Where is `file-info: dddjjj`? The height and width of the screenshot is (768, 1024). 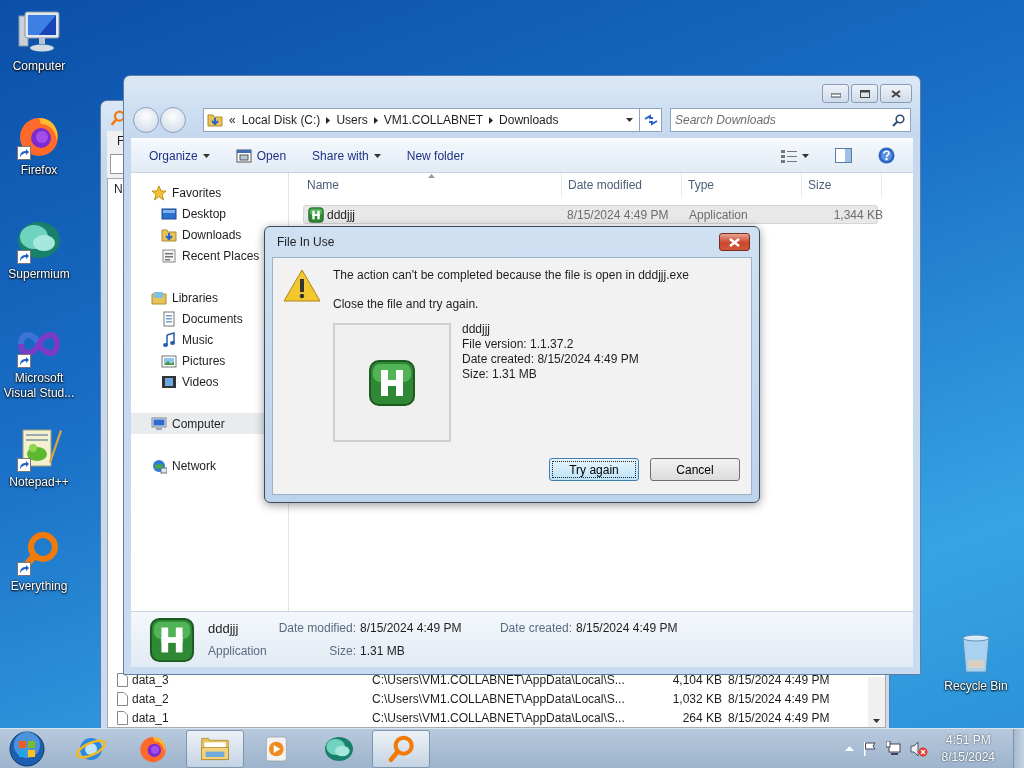
file-info: dddjjj is located at coordinates (477, 329).